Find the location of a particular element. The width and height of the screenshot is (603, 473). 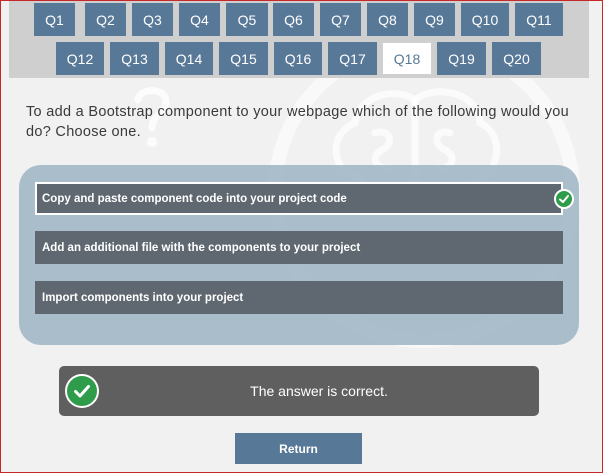

question-button-q11: Q11 is located at coordinates (539, 19).